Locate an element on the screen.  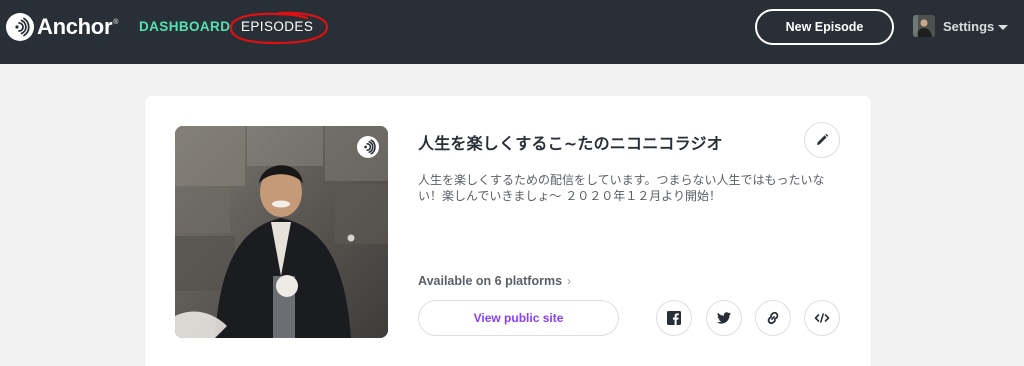
share-twitter-button is located at coordinates (724, 318).